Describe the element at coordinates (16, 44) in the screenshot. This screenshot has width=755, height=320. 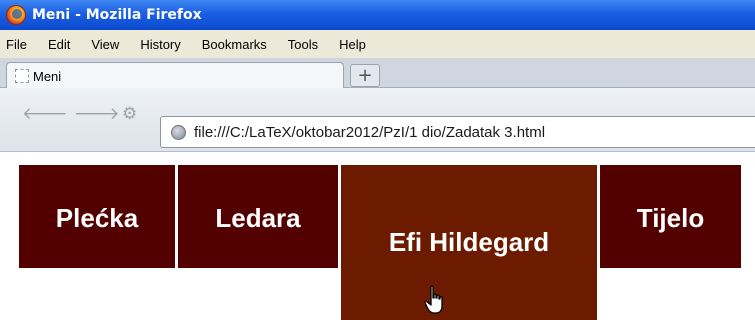
I see `menu-file: File` at that location.